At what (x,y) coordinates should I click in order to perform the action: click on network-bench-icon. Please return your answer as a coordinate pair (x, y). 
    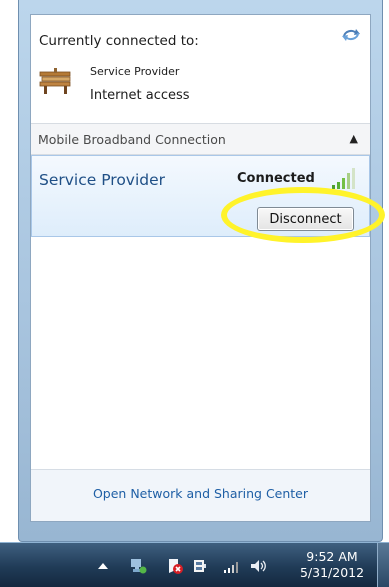
    Looking at the image, I should click on (55, 81).